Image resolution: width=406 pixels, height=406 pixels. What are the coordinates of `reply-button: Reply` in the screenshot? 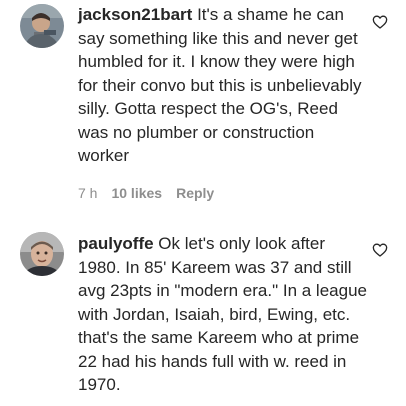 It's located at (195, 193).